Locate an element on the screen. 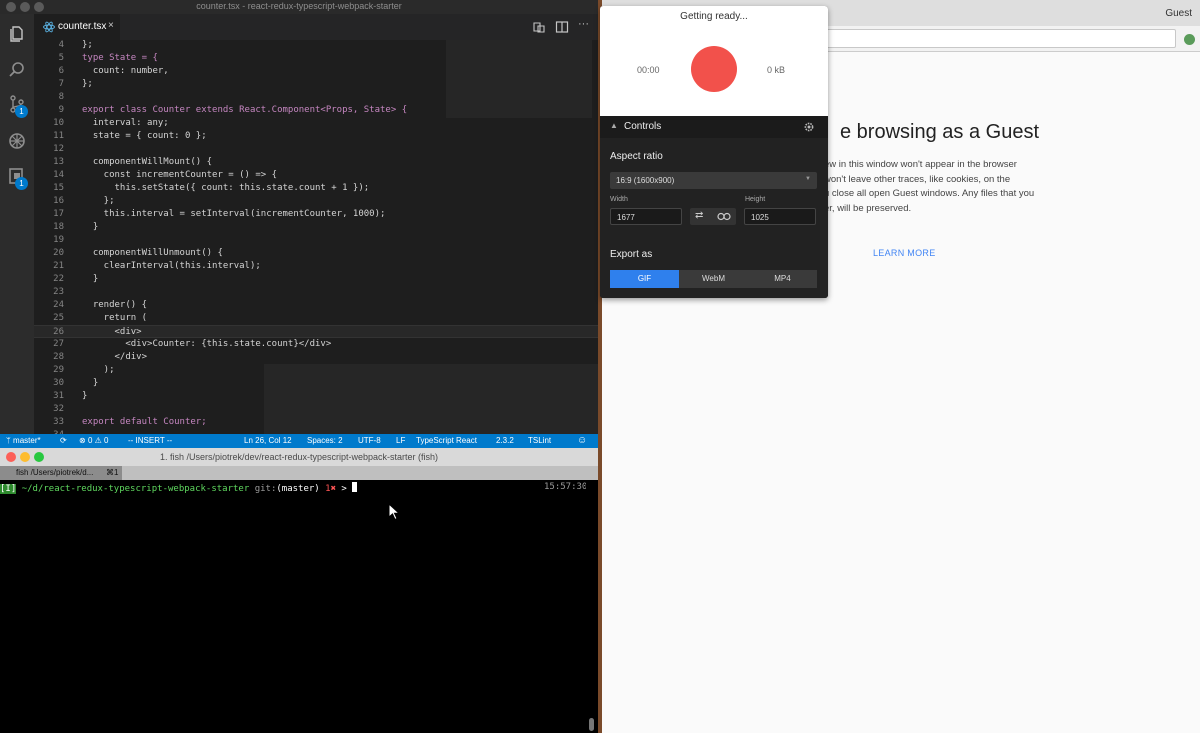 This screenshot has height=733, width=1200. line-number: 21 is located at coordinates (58, 266).